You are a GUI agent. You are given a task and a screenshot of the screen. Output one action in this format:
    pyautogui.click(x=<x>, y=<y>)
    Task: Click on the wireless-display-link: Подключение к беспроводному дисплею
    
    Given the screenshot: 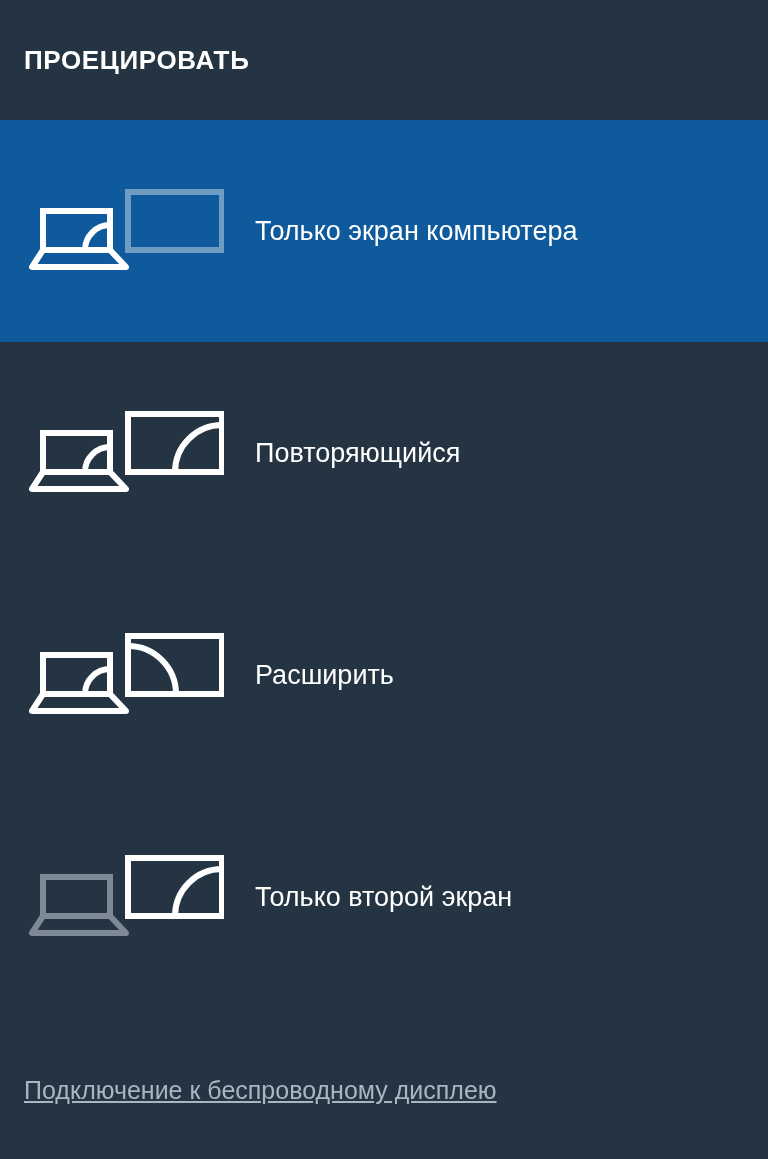 What is the action you would take?
    pyautogui.click(x=260, y=1090)
    